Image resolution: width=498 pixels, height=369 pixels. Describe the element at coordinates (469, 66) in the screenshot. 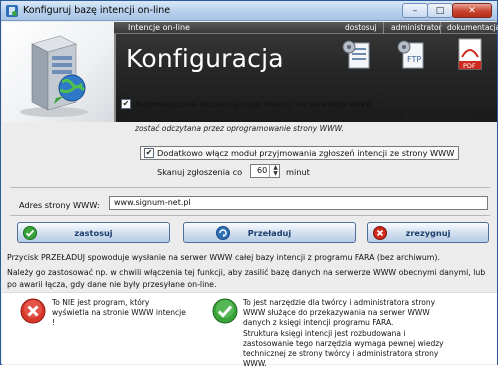

I see `pdf-icon-label: PDF` at that location.